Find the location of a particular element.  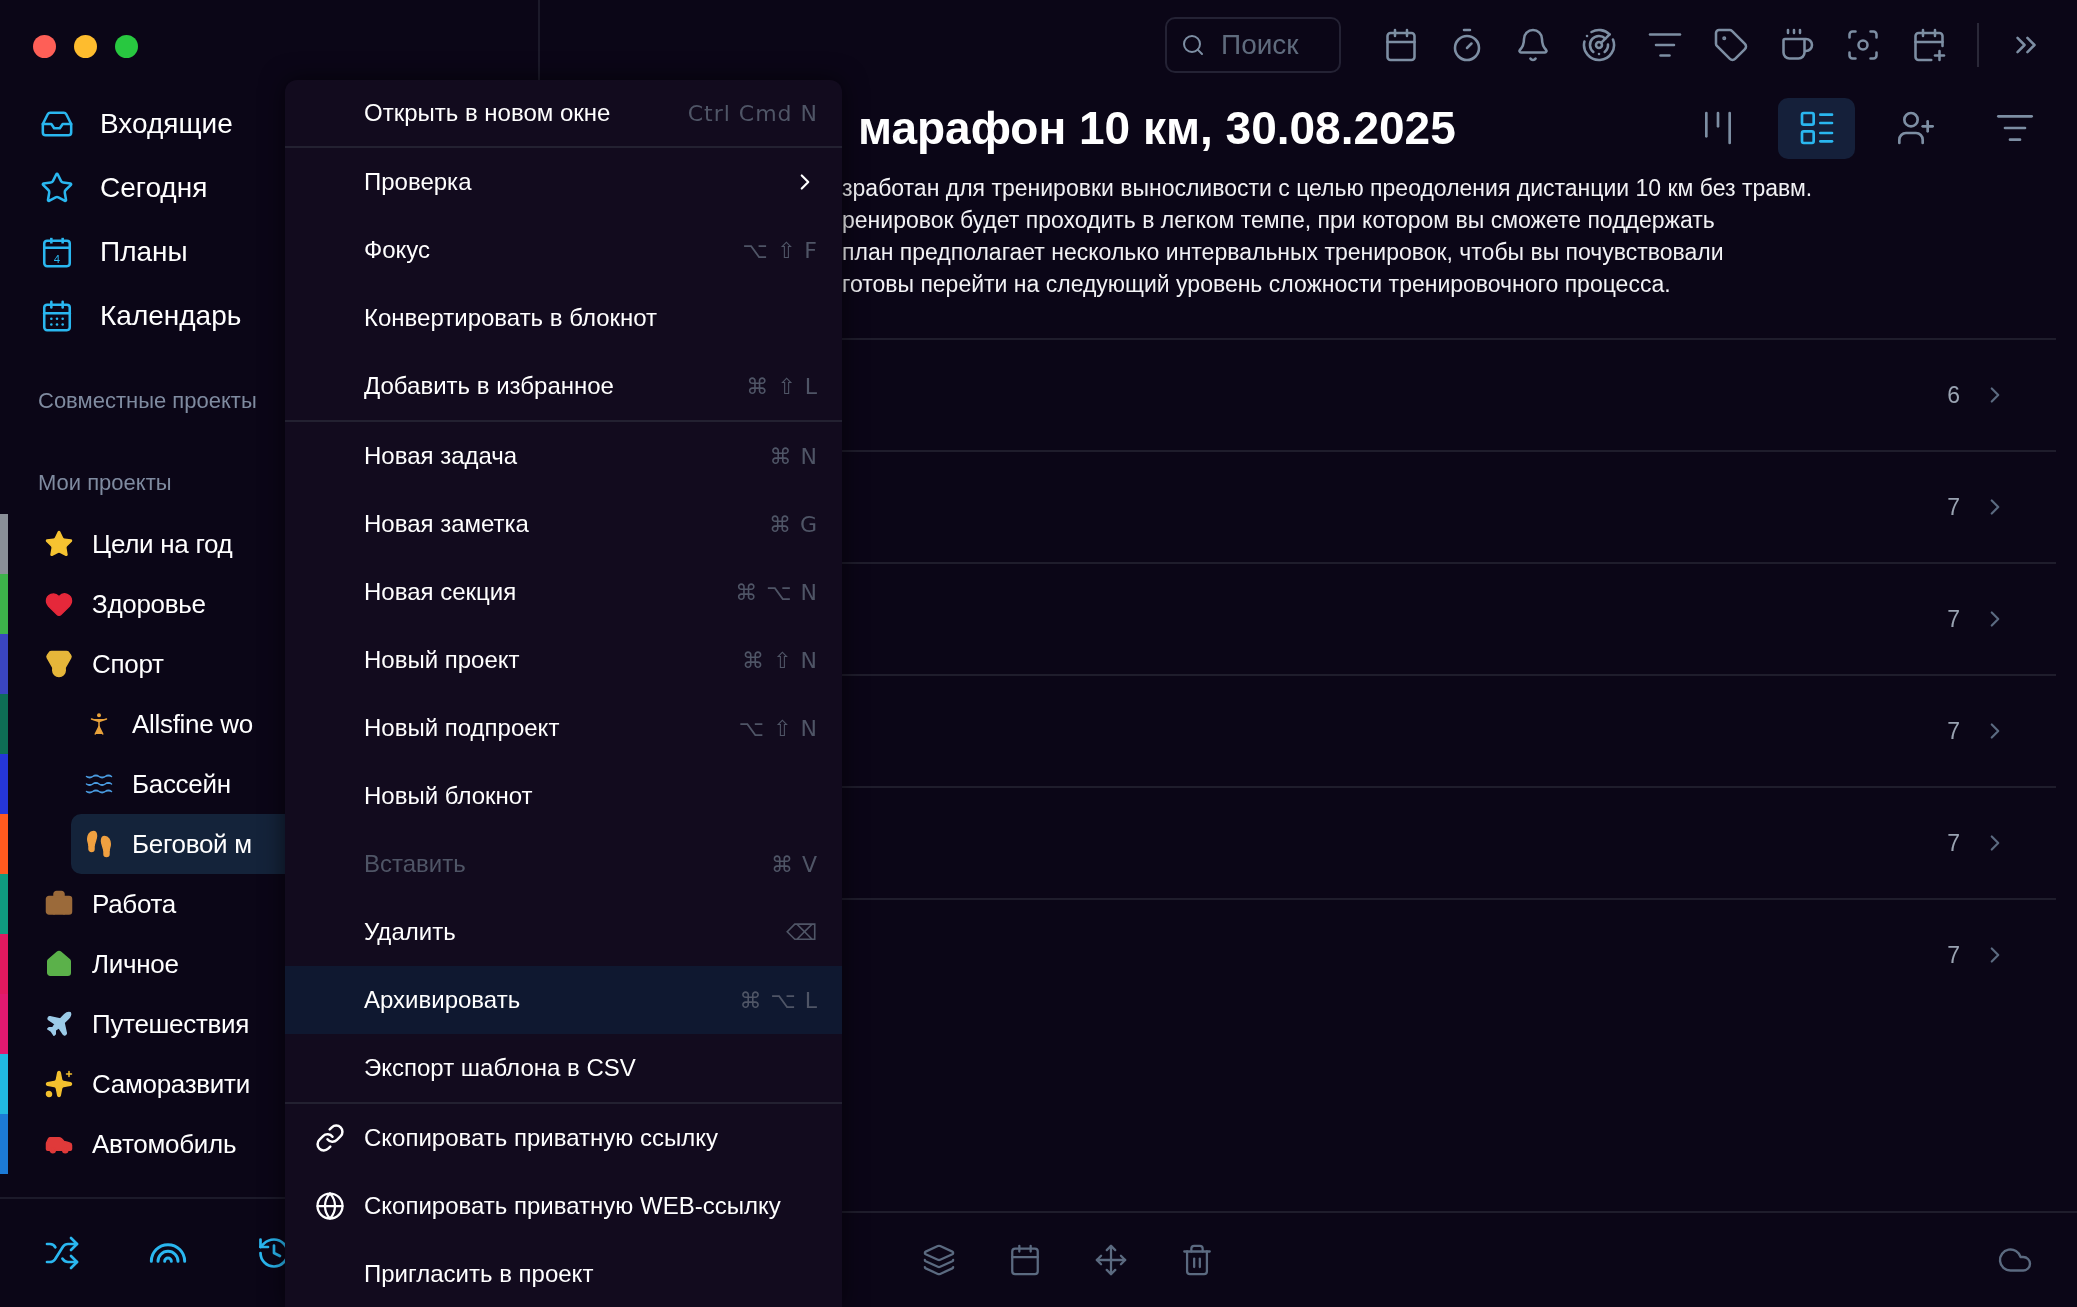

tag-icon is located at coordinates (1731, 45).